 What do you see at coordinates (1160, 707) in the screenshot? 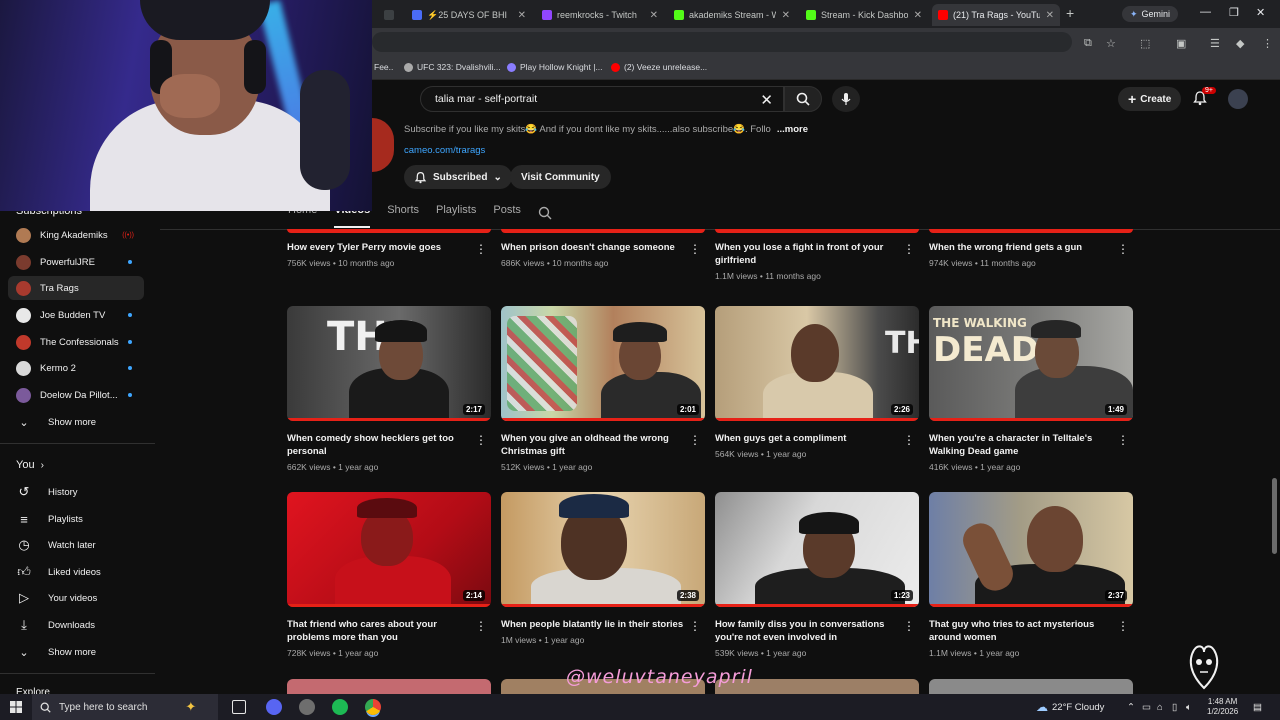
I see `network-icon: ⌂` at bounding box center [1160, 707].